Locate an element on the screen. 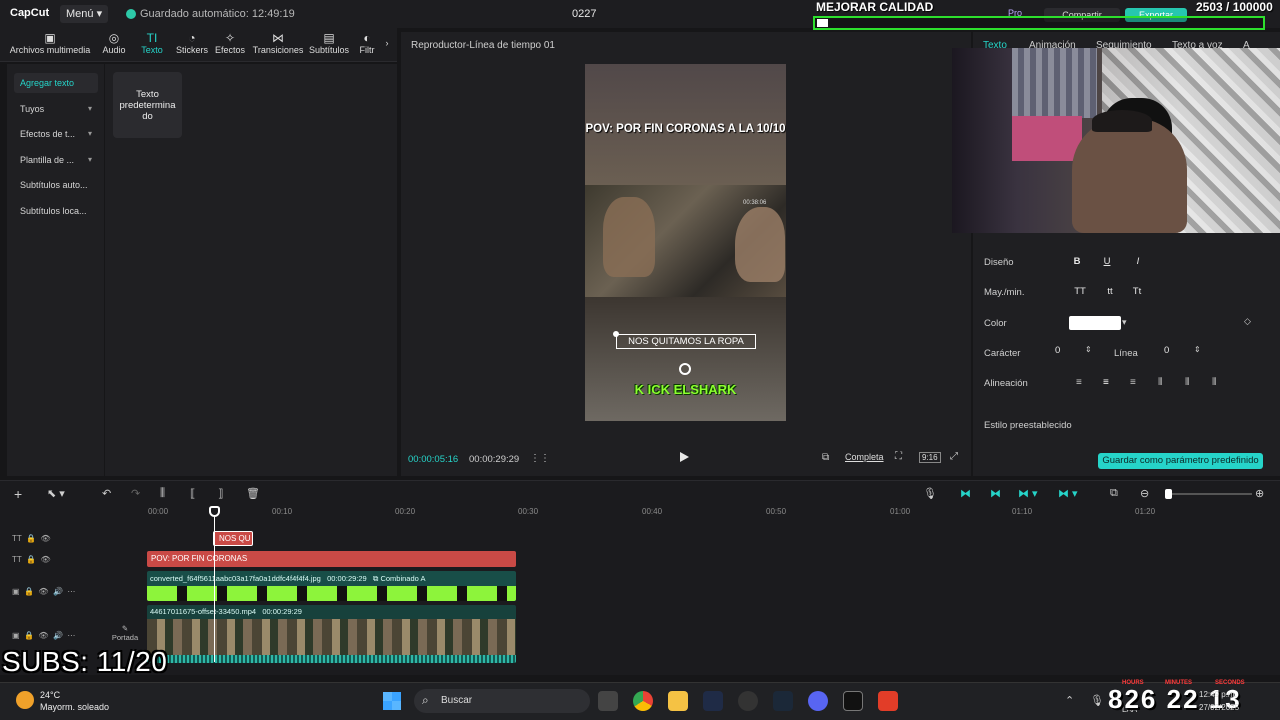  italic-button: I is located at coordinates (1138, 262).